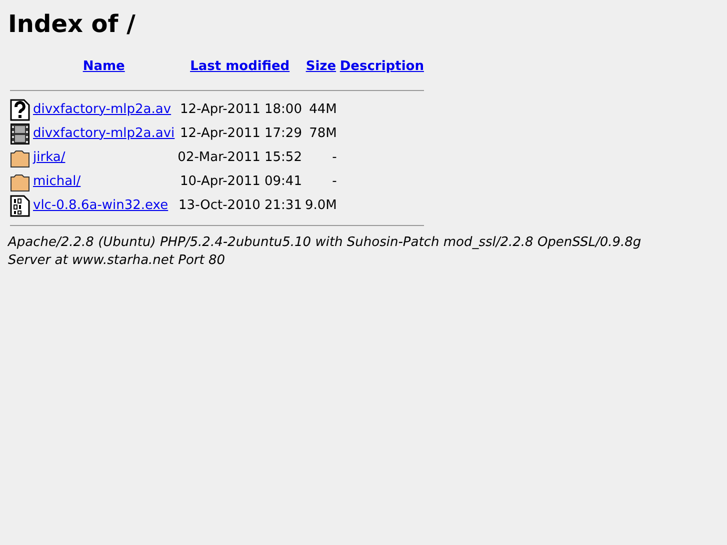  I want to click on modified-date: 02-Mar-2011 15:52, so click(240, 157).